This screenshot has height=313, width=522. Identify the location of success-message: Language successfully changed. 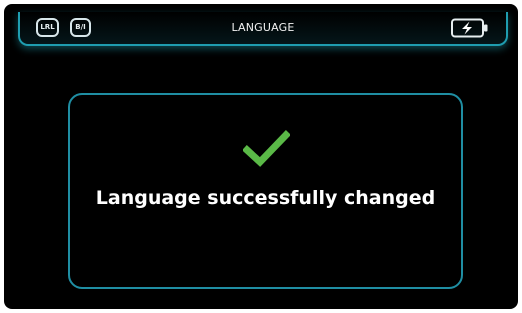
(265, 198).